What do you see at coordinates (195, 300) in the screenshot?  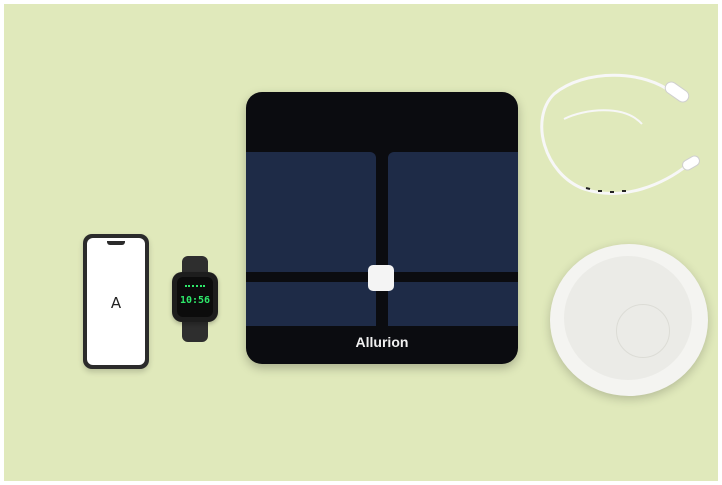 I see `watch-time: 10:56` at bounding box center [195, 300].